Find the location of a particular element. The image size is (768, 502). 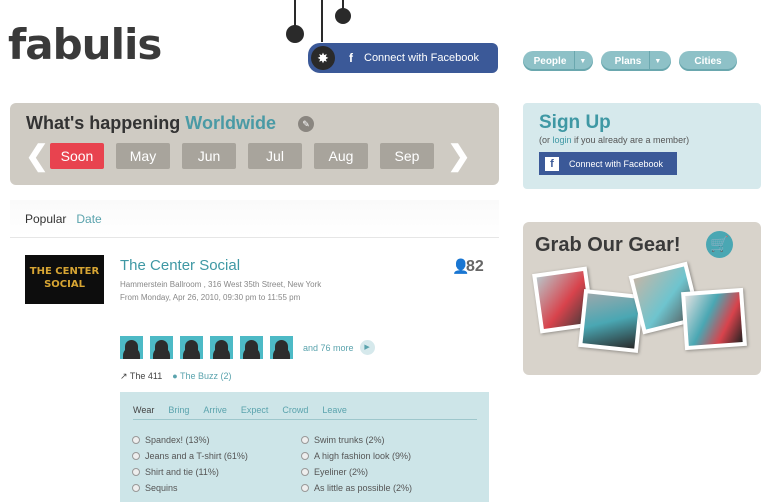

wear-option-label: Swim trunks (2%) is located at coordinates (349, 440).